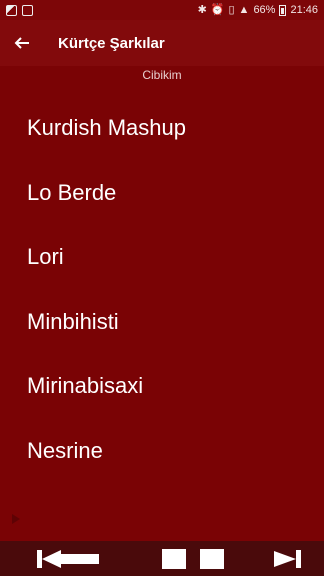 The width and height of the screenshot is (324, 576). Describe the element at coordinates (162, 193) in the screenshot. I see `song-item: Lo Berde` at that location.